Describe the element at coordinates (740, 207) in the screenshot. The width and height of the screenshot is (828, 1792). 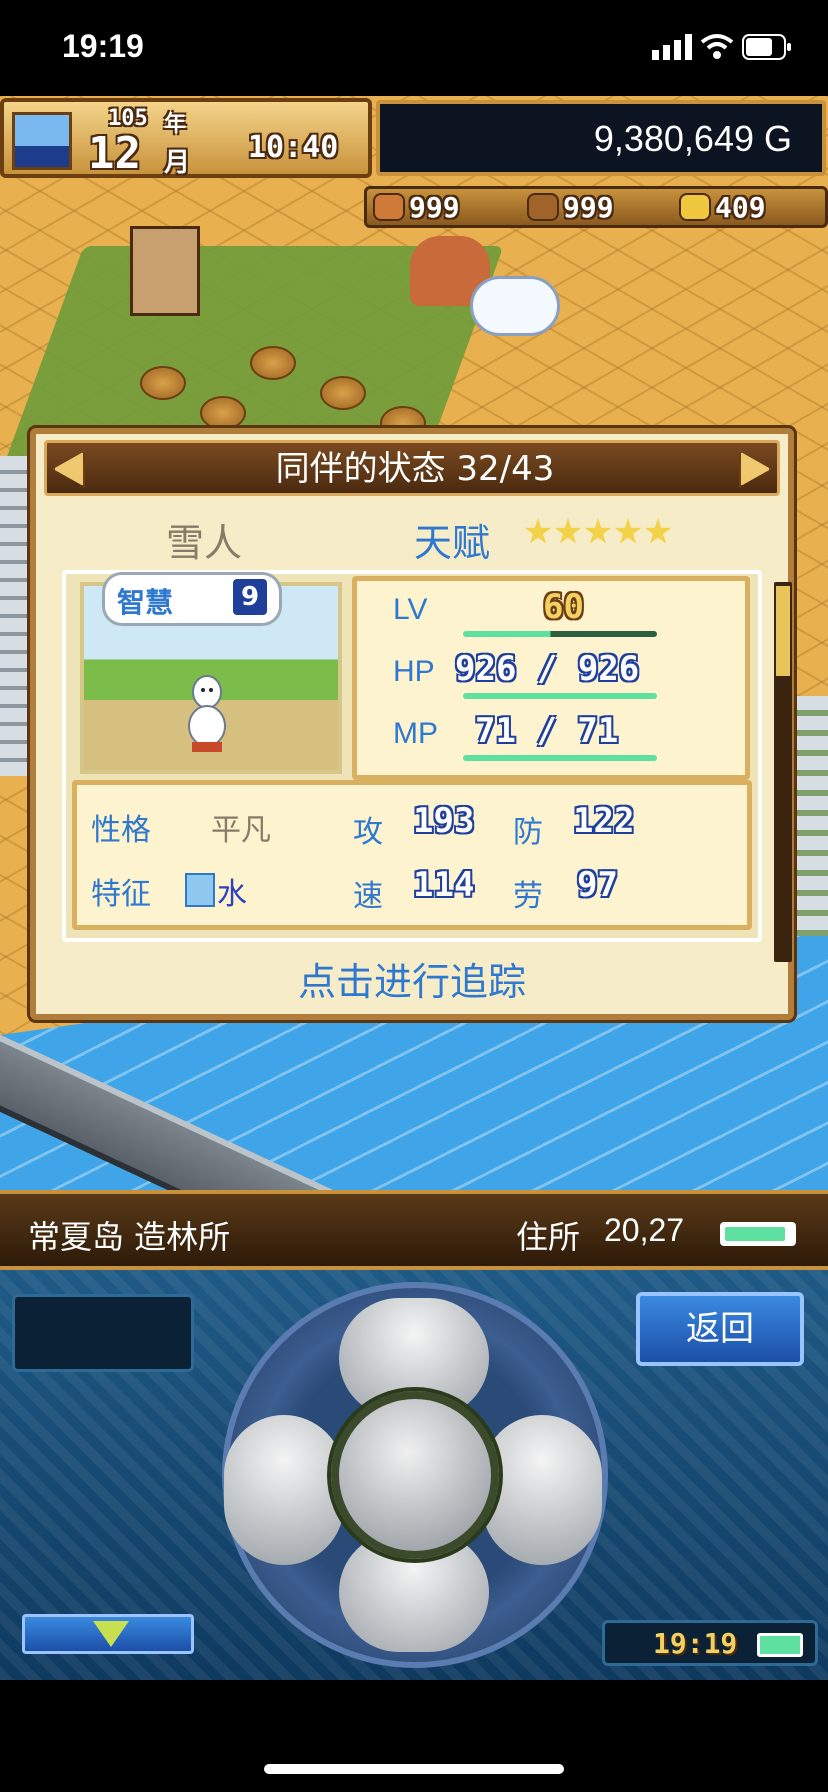
I see `gold-value: 409` at that location.